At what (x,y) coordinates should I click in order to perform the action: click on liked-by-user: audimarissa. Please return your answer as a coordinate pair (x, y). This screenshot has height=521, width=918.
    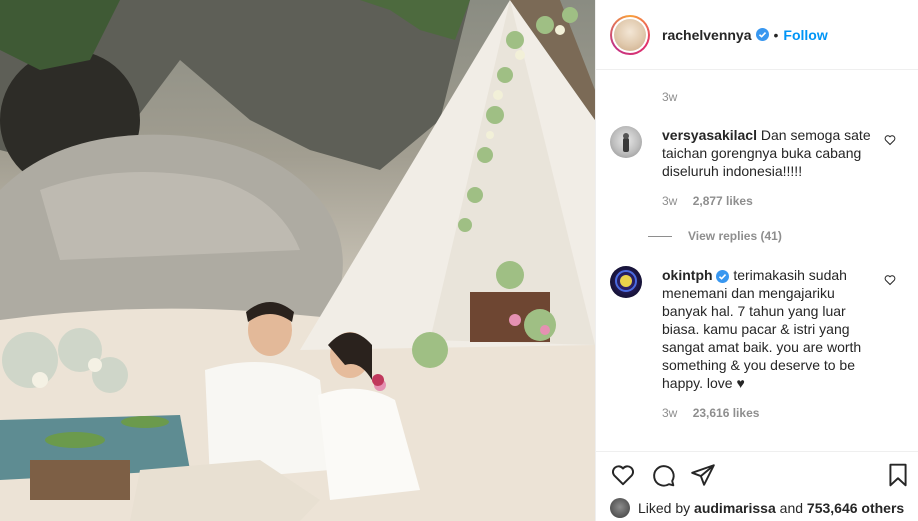
    Looking at the image, I should click on (735, 508).